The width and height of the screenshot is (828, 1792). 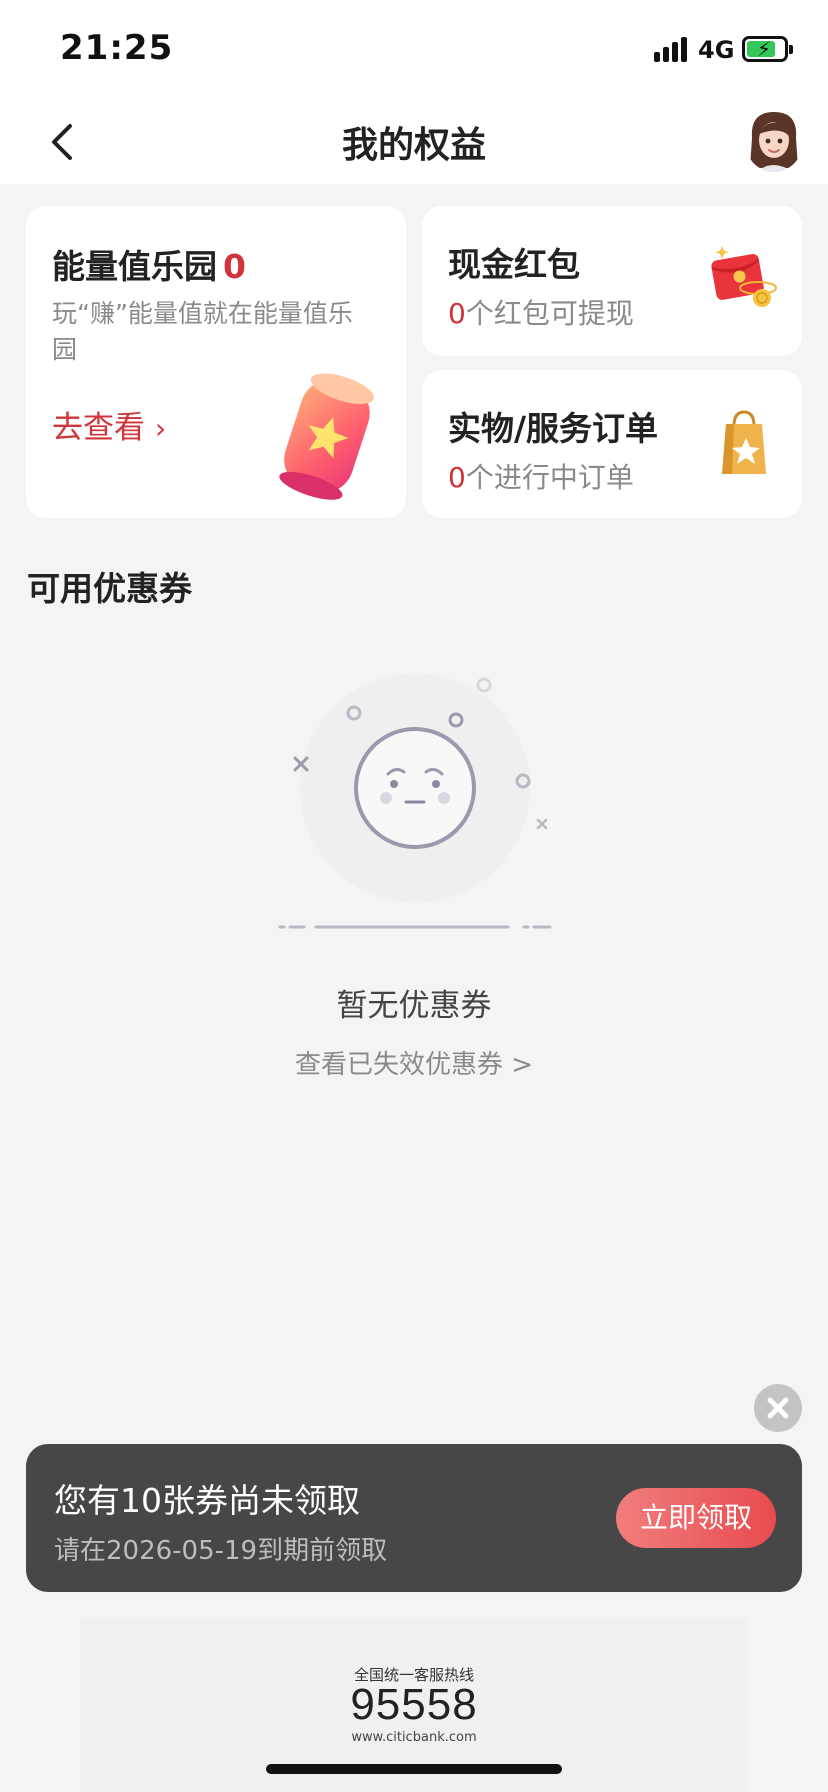 I want to click on close-banner-button, so click(x=778, y=1408).